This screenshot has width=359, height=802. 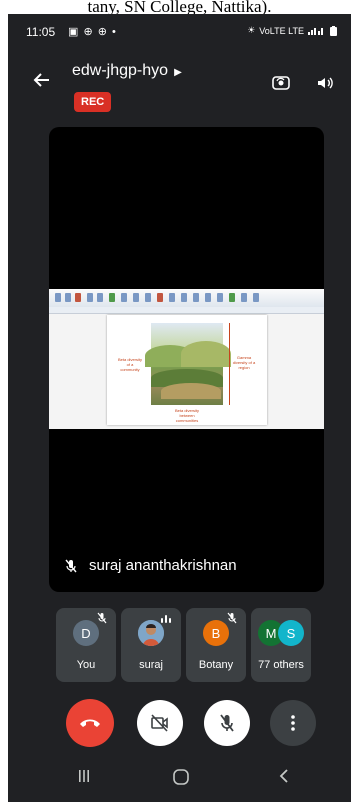 What do you see at coordinates (251, 30) in the screenshot?
I see `alarm-icon: ☀` at bounding box center [251, 30].